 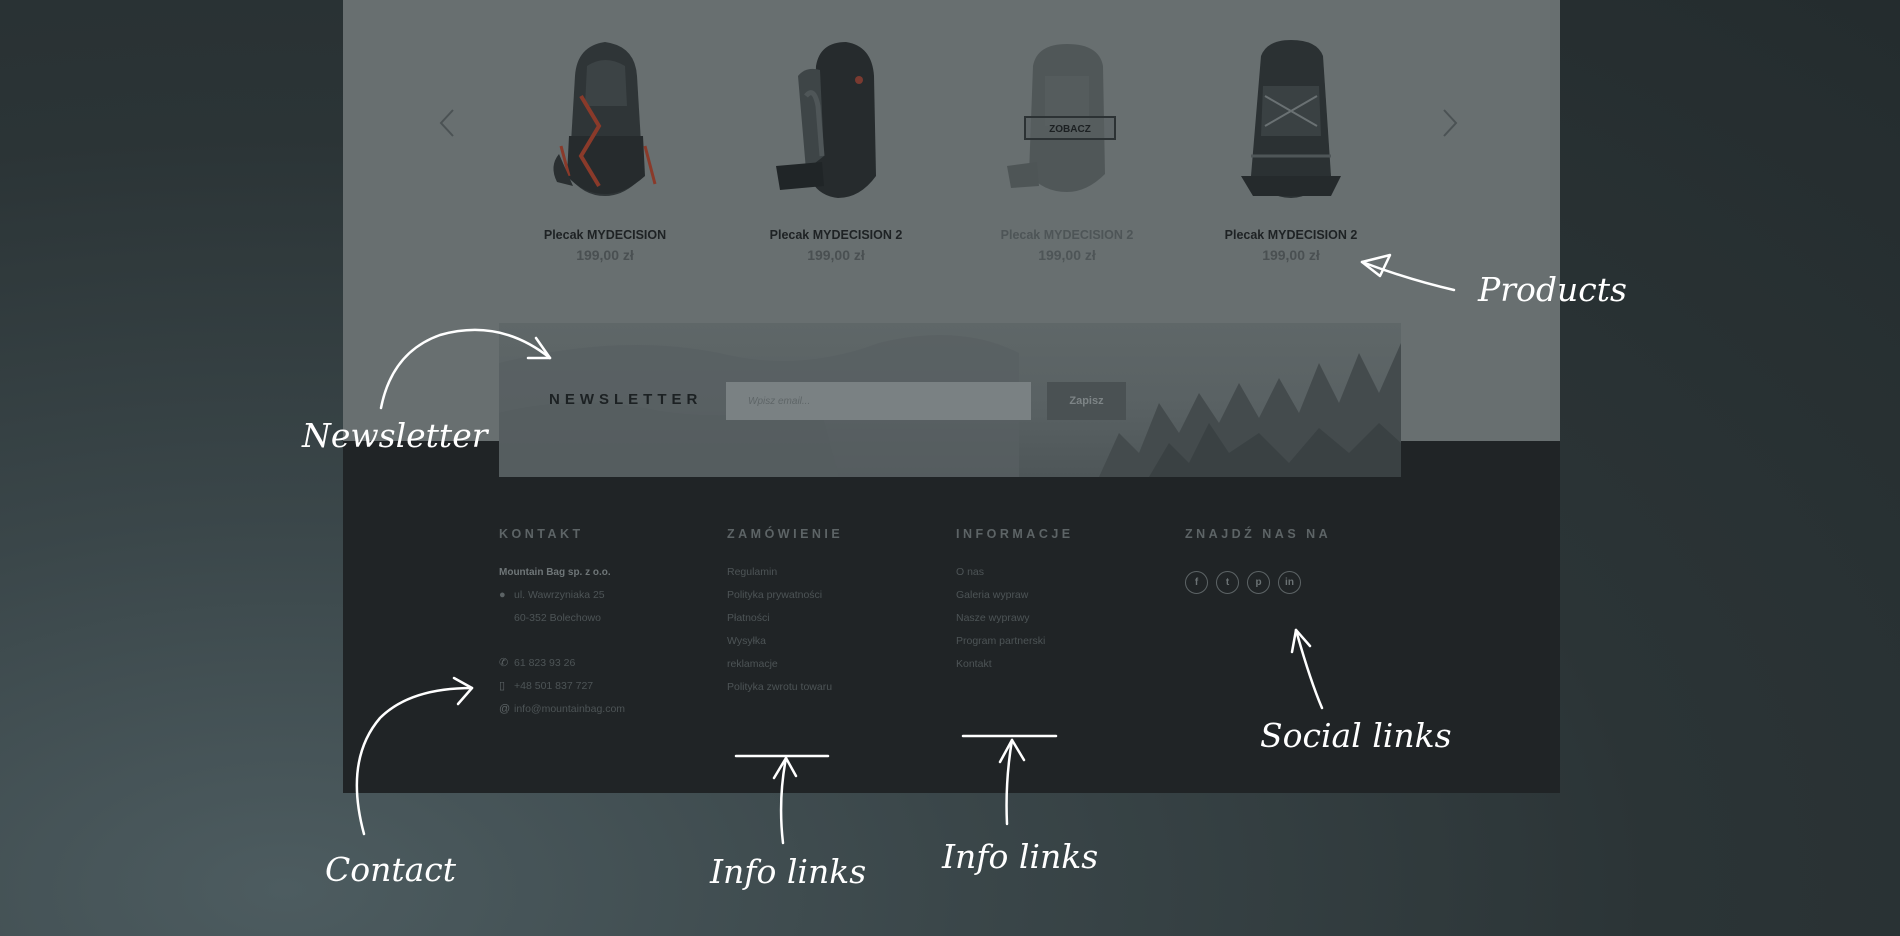 What do you see at coordinates (992, 595) in the screenshot?
I see `footer-link-gallery: Galeria wypraw` at bounding box center [992, 595].